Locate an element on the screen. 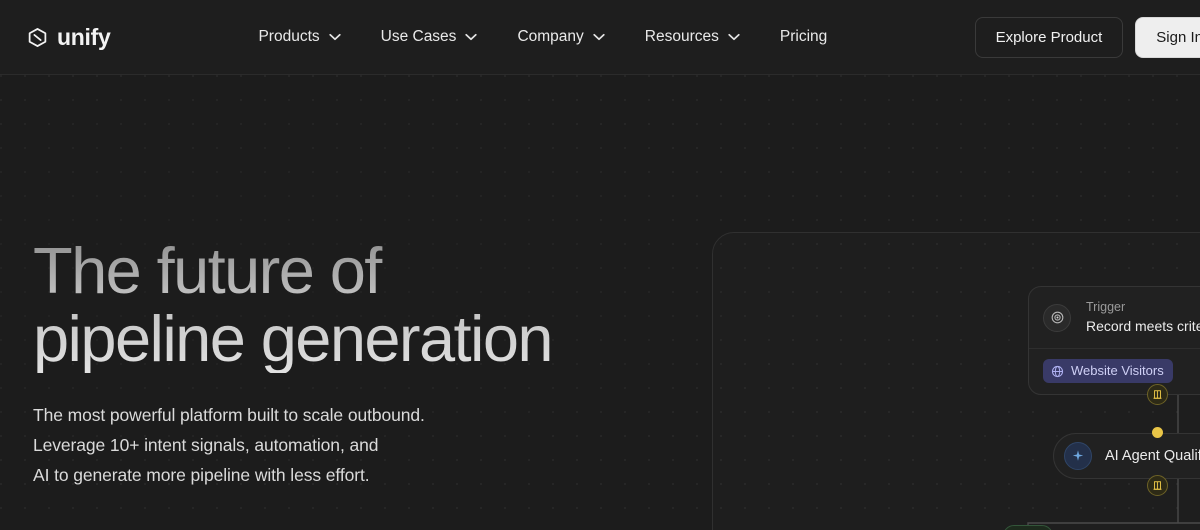 Image resolution: width=1200 pixels, height=530 pixels. nav-label: Products is located at coordinates (289, 36).